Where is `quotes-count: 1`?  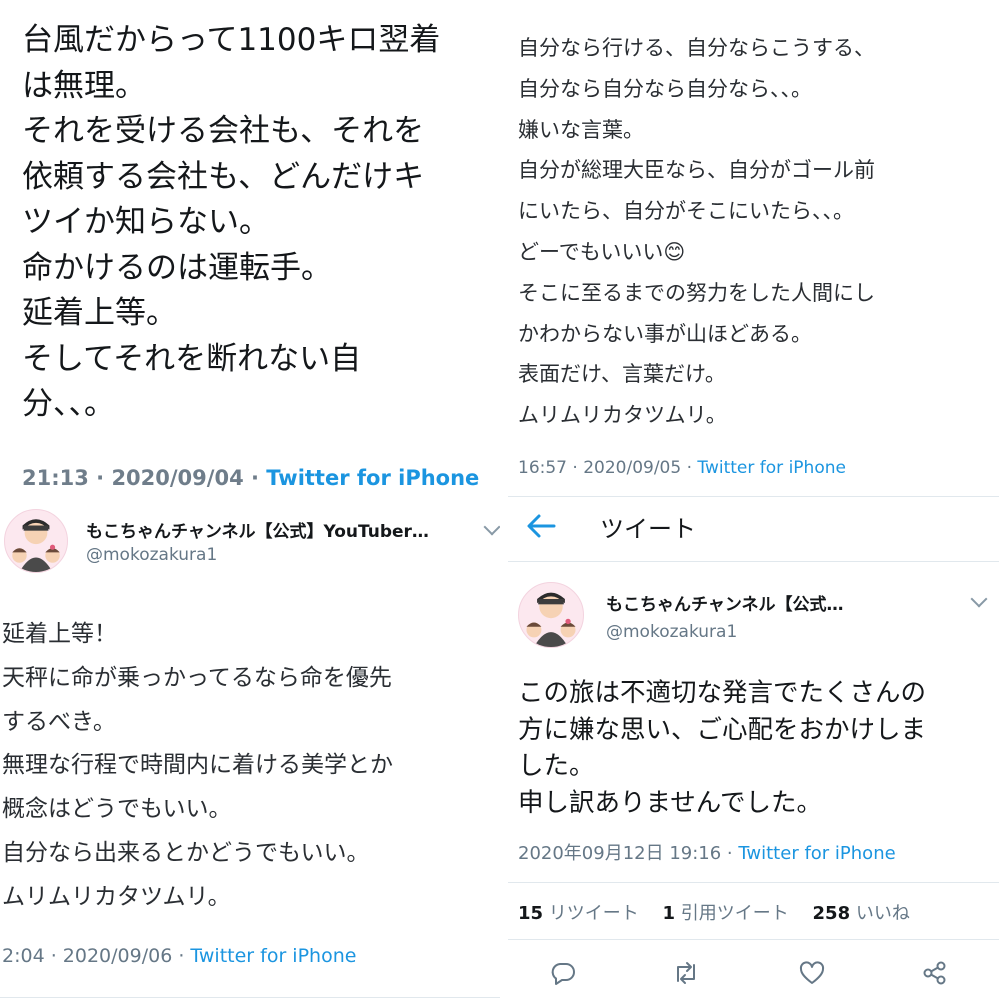
quotes-count: 1 is located at coordinates (669, 913).